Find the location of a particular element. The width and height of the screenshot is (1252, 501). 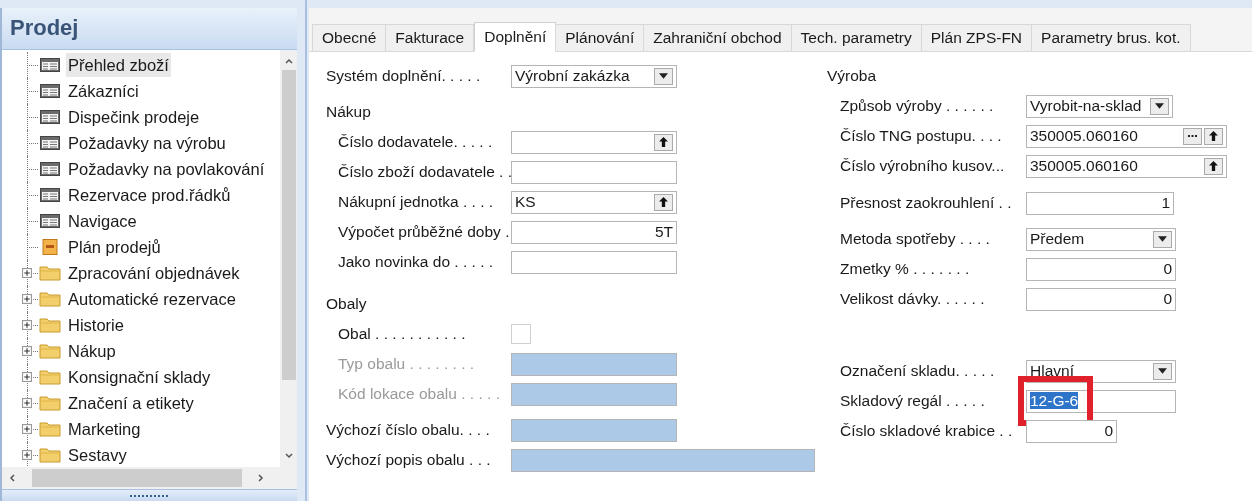

checkbox is located at coordinates (521, 334).